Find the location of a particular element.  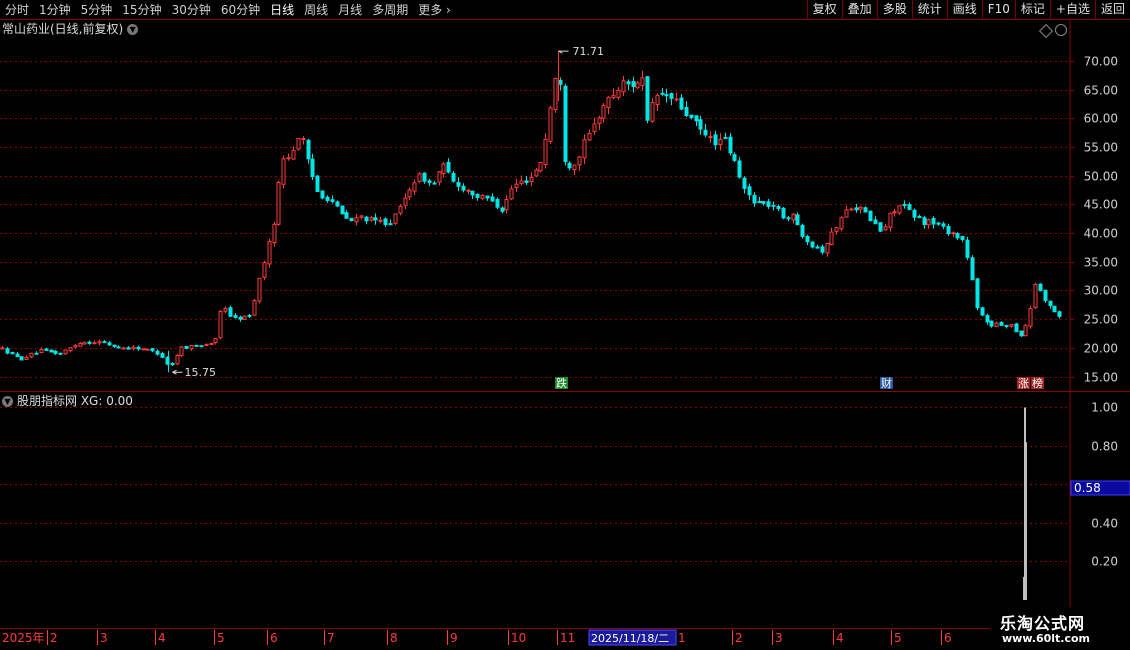

time-axis: 2025年 2 3 4 5 6 7 8 9 10 11 1 2 3 4 5 62025/11/18/二 is located at coordinates (477, 637).